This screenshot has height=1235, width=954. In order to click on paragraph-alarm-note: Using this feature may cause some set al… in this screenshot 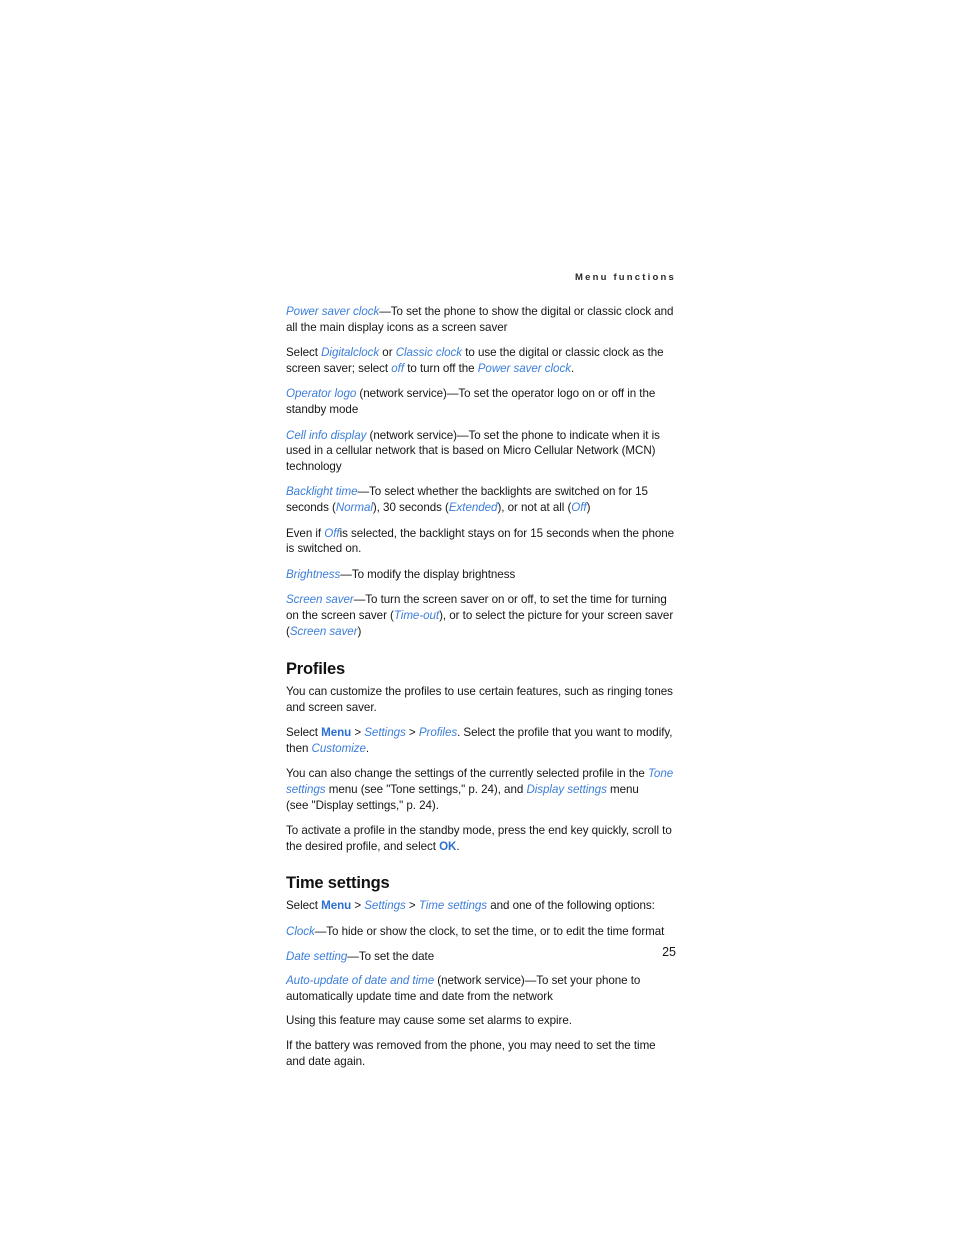, I will do `click(429, 1021)`.